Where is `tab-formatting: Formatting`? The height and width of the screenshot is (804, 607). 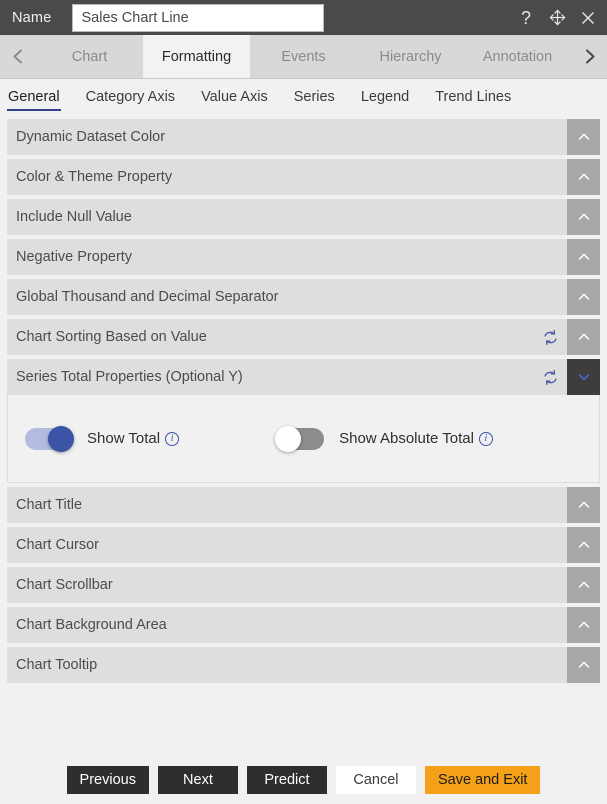 tab-formatting: Formatting is located at coordinates (196, 56).